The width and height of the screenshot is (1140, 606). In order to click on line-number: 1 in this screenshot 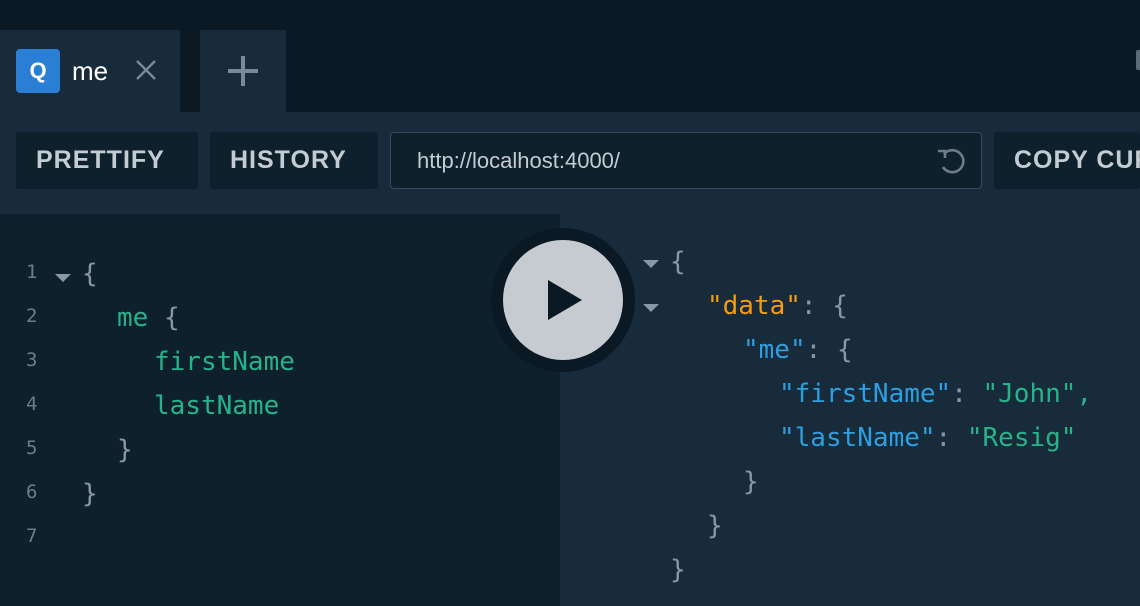, I will do `click(32, 272)`.